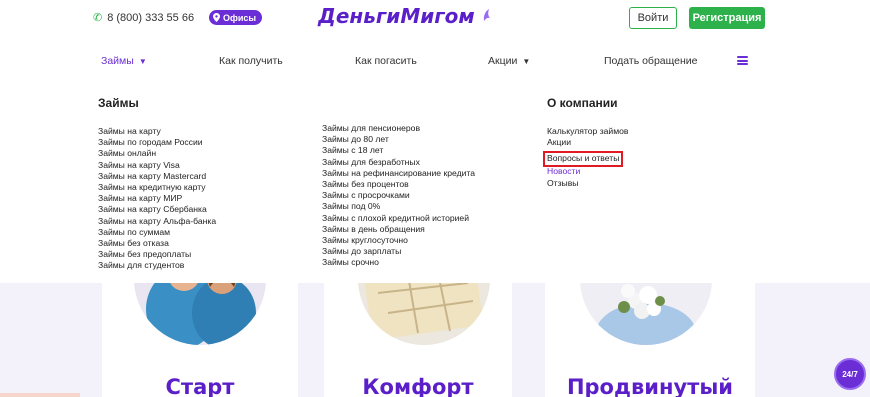 The width and height of the screenshot is (870, 397). I want to click on menu-link: Отзывы, so click(587, 183).